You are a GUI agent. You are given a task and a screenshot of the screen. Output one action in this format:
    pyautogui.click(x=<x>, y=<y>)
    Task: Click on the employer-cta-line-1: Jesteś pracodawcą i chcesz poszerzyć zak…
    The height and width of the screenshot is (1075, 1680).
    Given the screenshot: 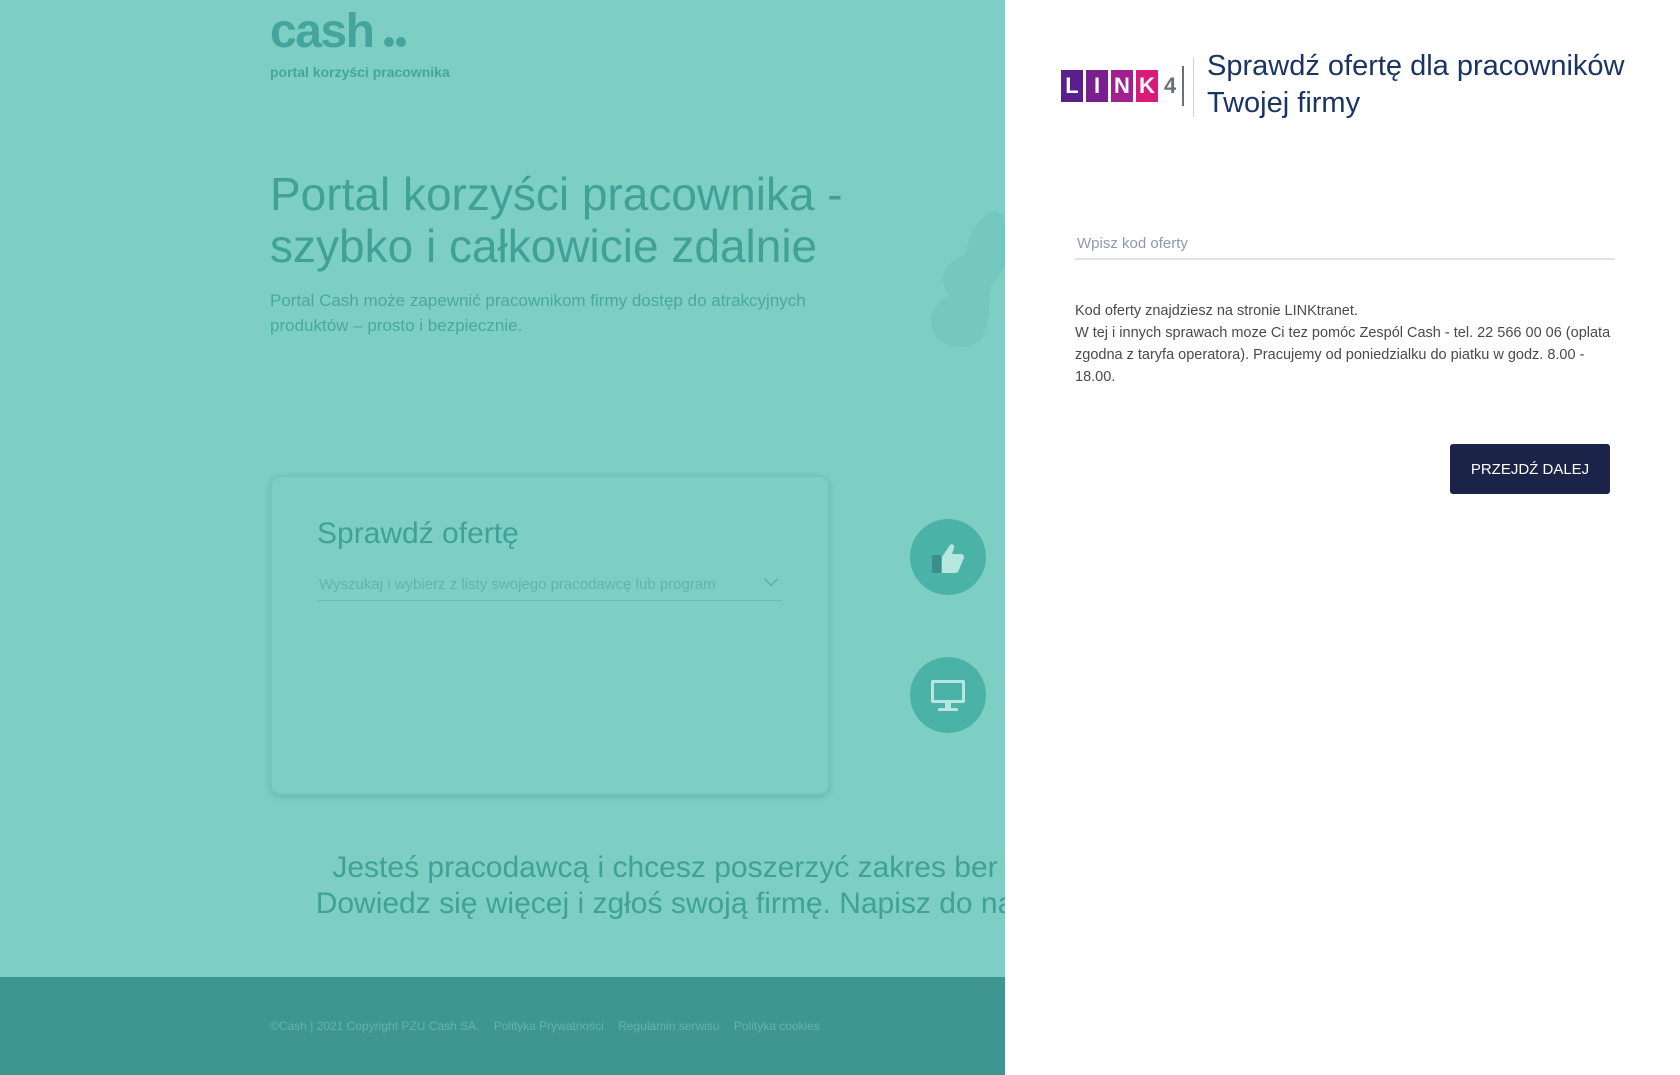 What is the action you would take?
    pyautogui.click(x=665, y=867)
    